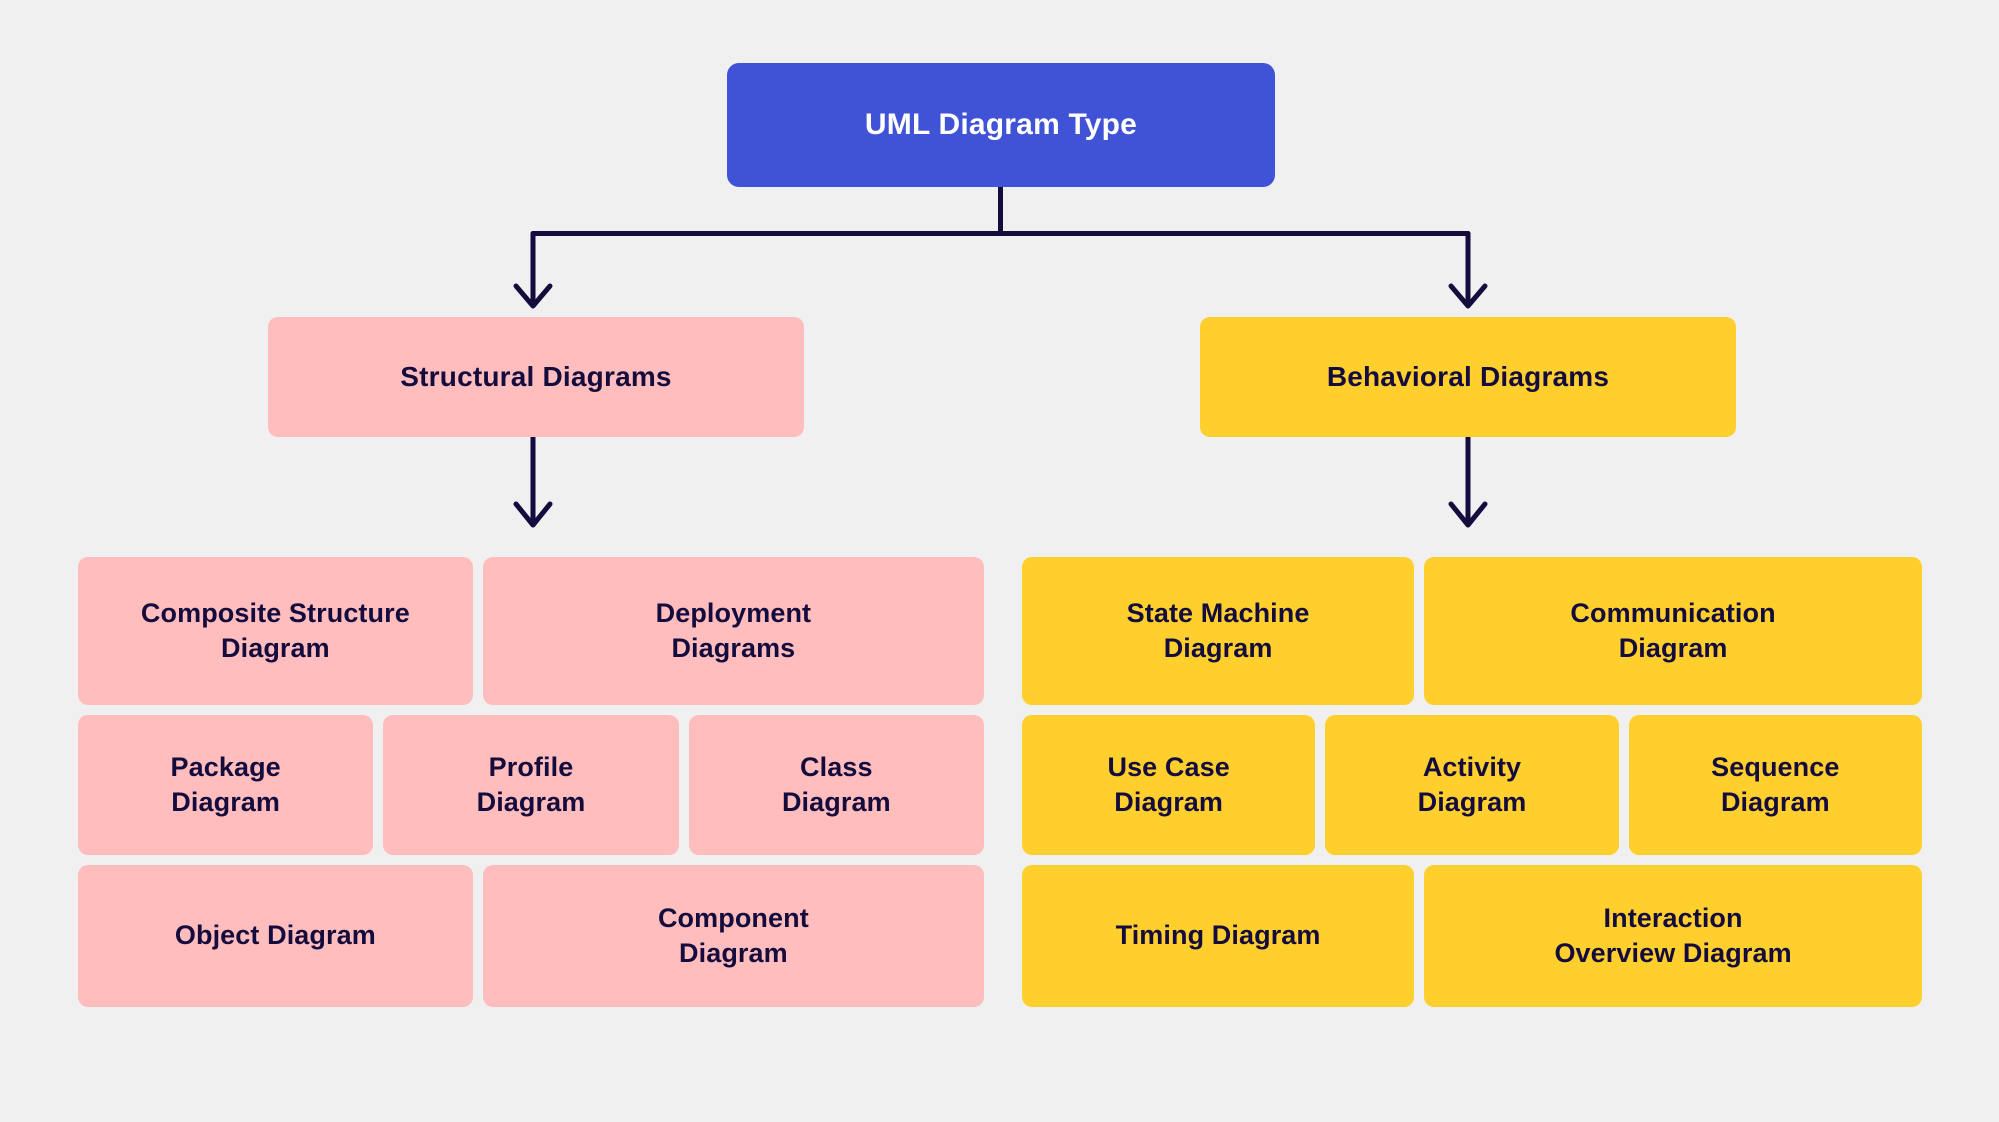  I want to click on structural-leaf-row: Object Diagram Component Diagram, so click(531, 936).